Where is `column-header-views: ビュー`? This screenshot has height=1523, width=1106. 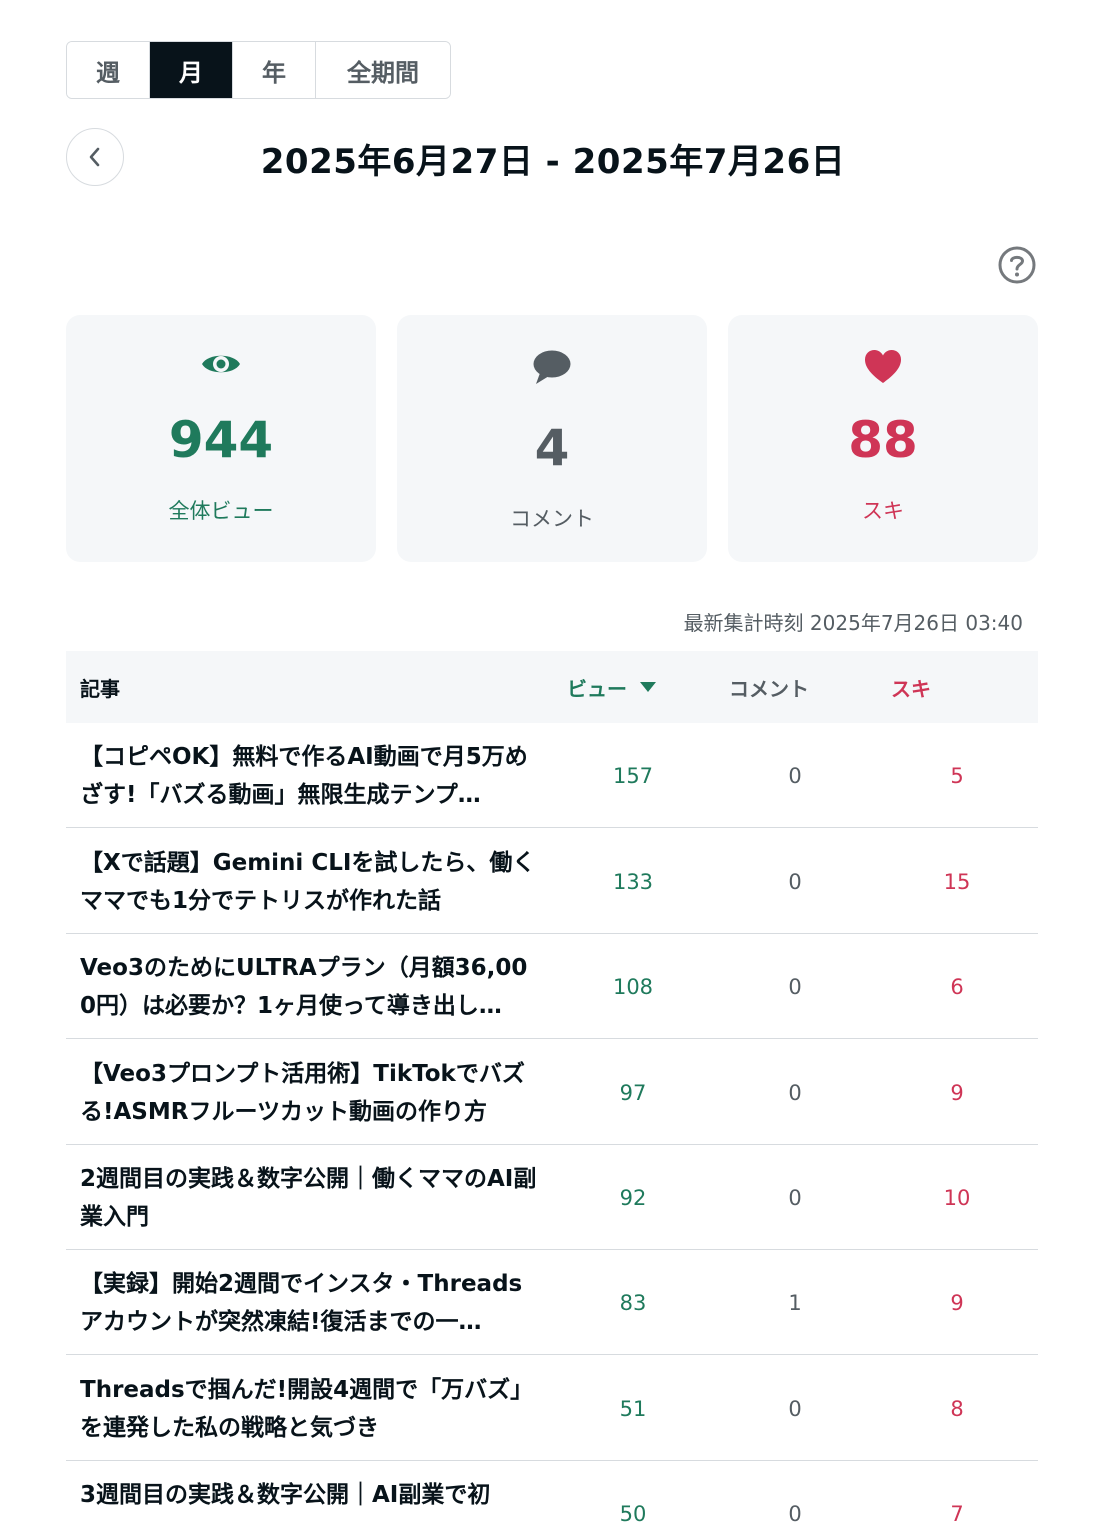 column-header-views: ビュー is located at coordinates (612, 687).